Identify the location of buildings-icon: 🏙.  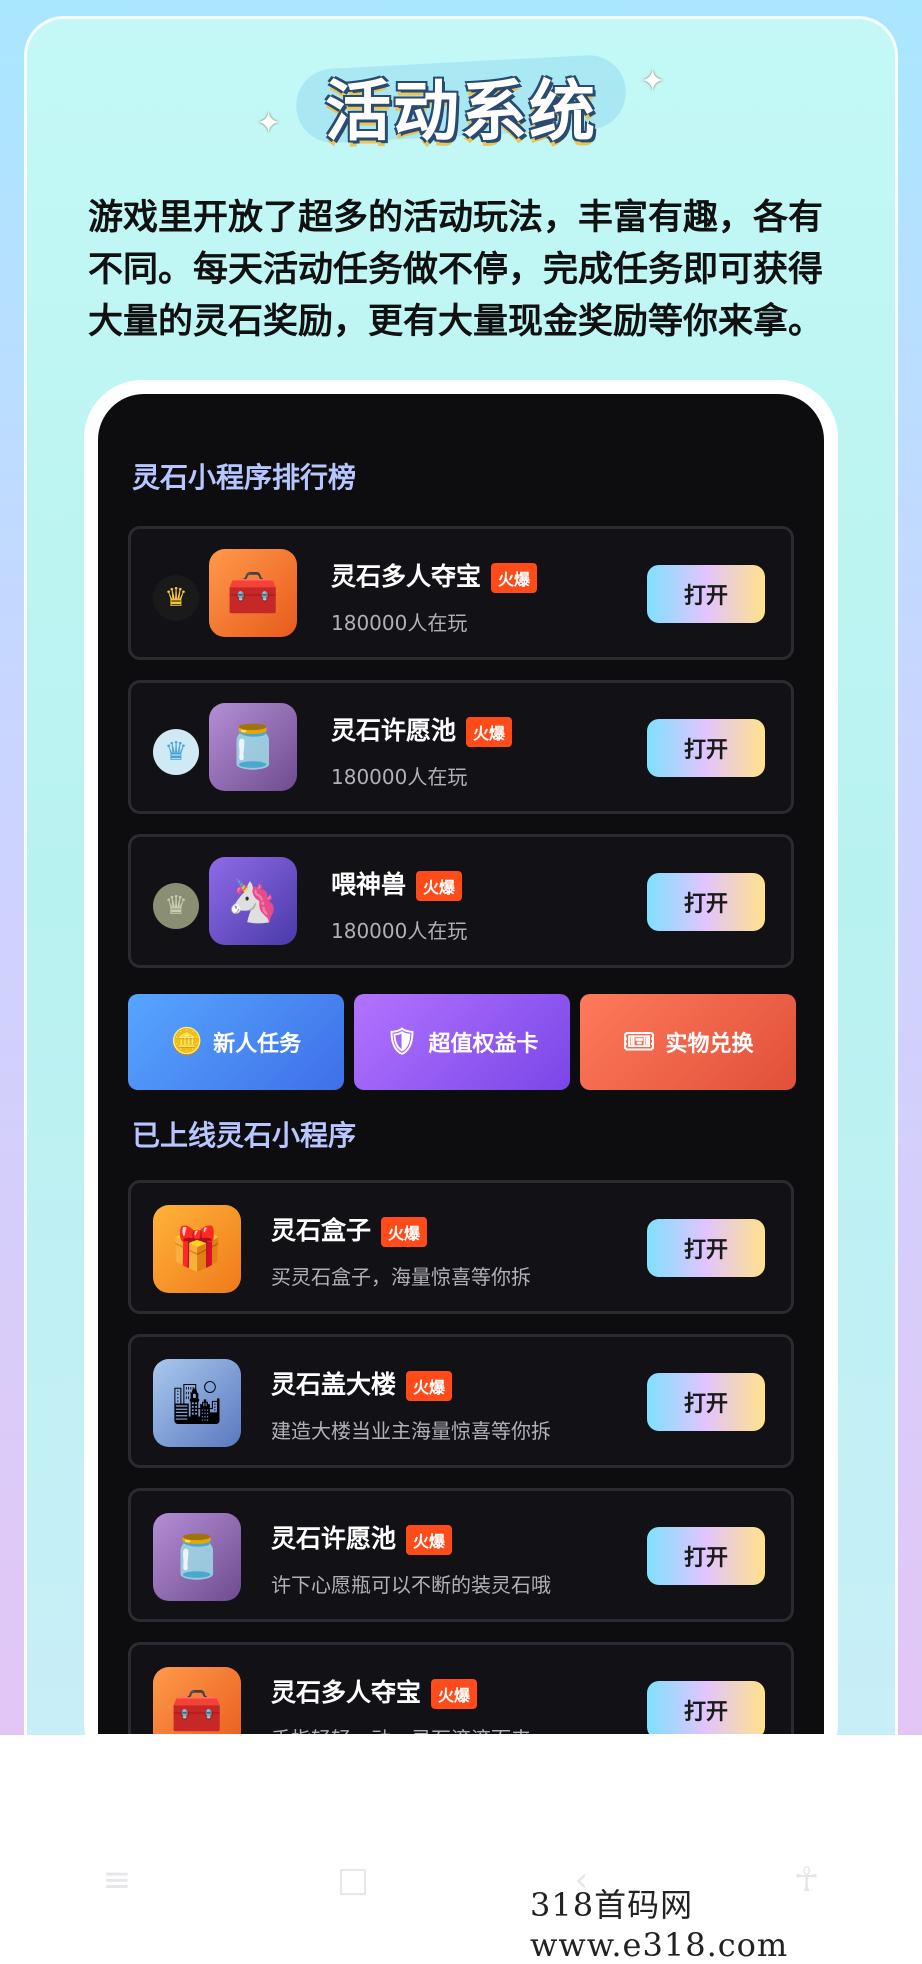
(197, 1403).